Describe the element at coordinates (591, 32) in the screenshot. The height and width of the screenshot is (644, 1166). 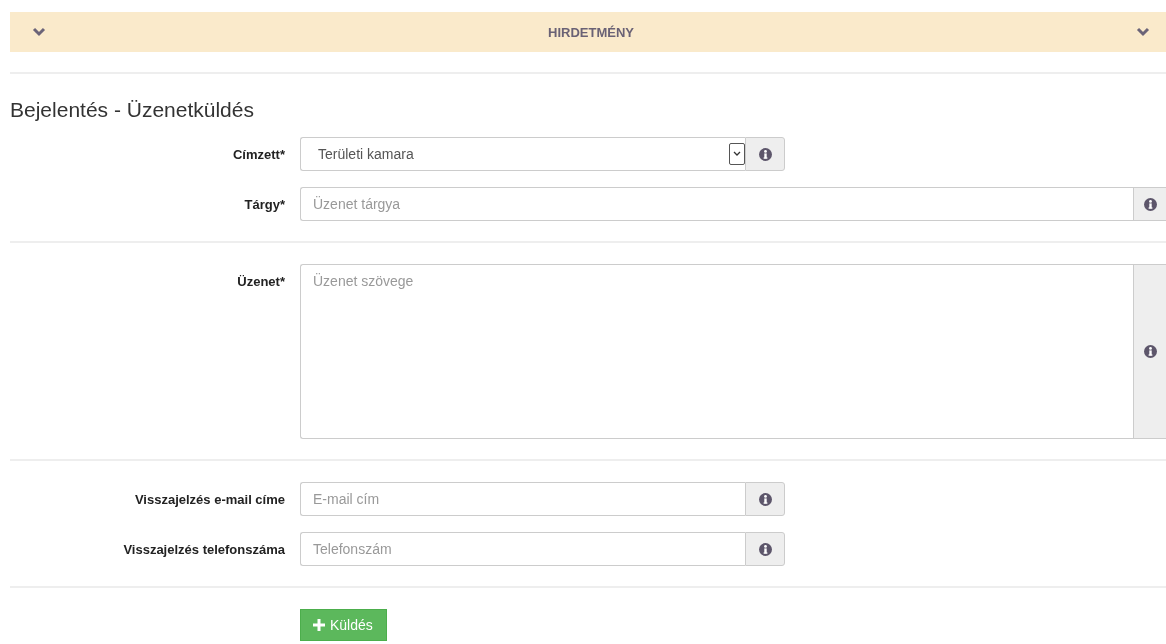
I see `banner-title: HIRDETMÉNY` at that location.